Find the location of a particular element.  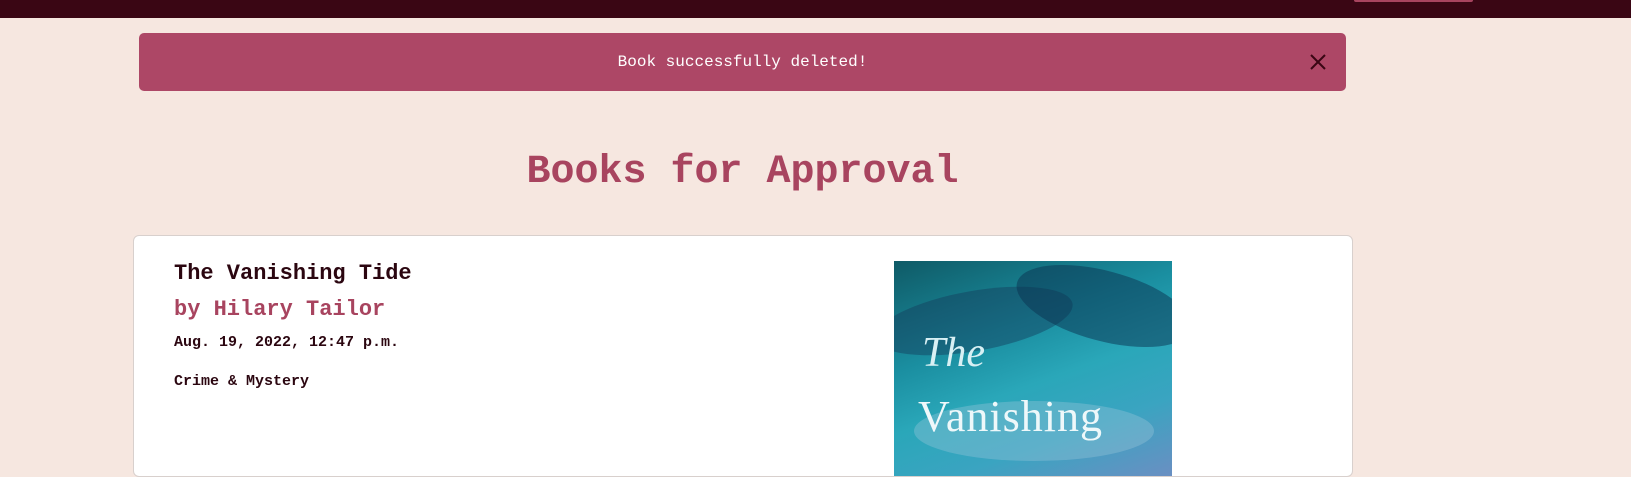

book-genre: Crime & Mystery is located at coordinates (242, 381).